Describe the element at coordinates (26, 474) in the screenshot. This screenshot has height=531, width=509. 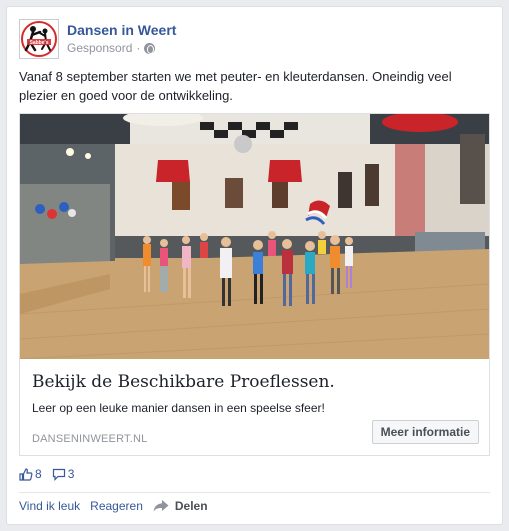
I see `thumbs-up-icon` at that location.